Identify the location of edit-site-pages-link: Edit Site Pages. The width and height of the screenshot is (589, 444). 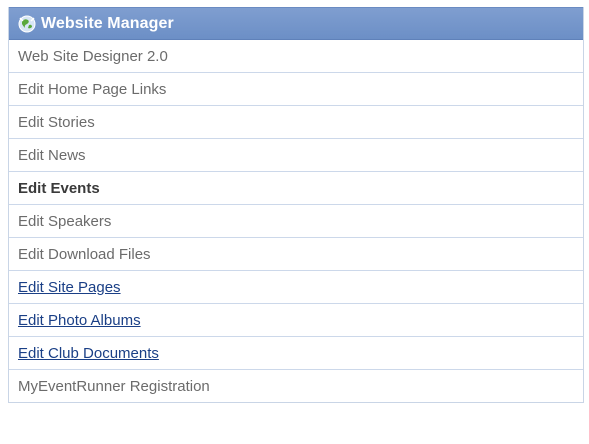
(69, 287).